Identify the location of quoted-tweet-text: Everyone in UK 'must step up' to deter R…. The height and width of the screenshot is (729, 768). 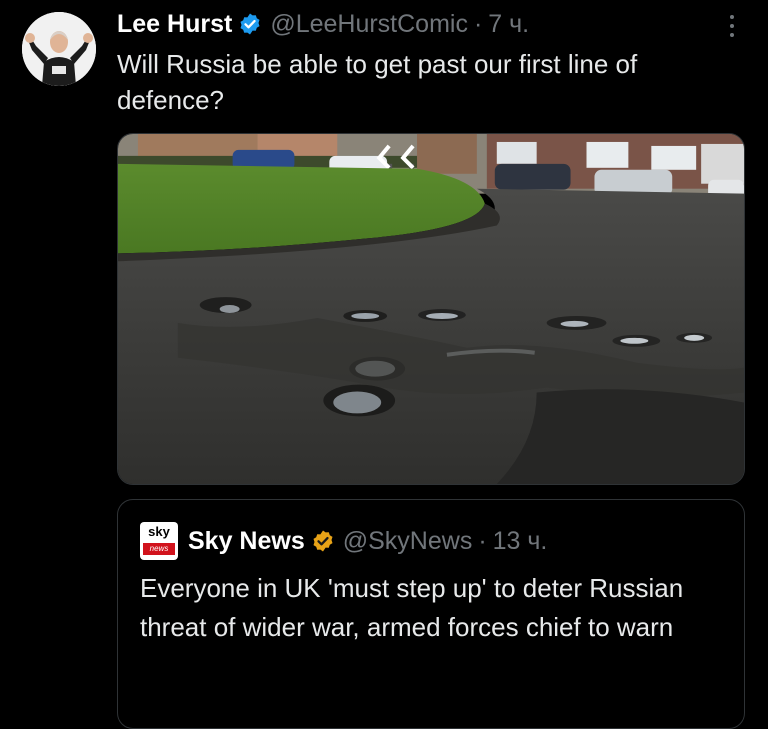
(412, 607).